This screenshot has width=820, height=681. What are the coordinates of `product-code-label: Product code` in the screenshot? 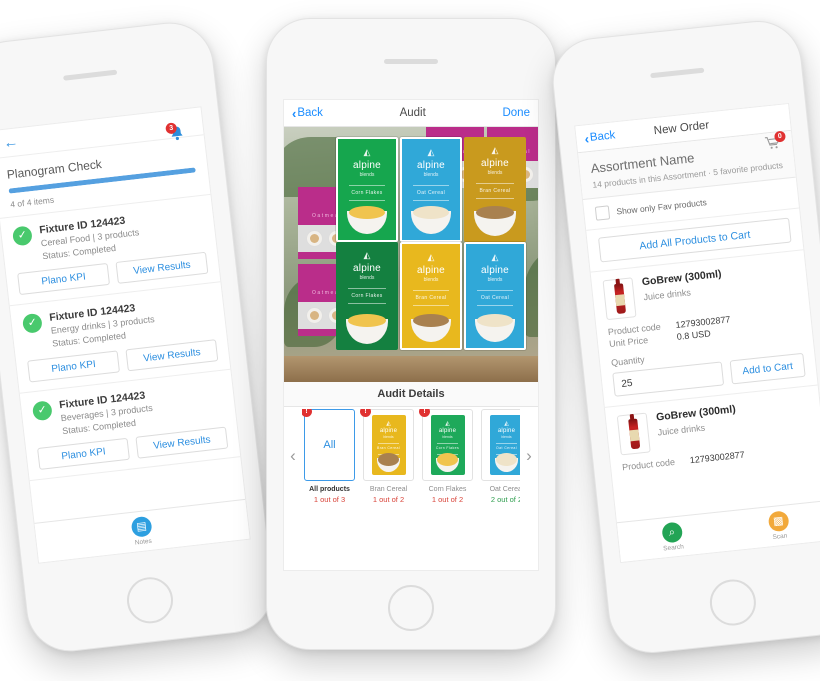 It's located at (648, 464).